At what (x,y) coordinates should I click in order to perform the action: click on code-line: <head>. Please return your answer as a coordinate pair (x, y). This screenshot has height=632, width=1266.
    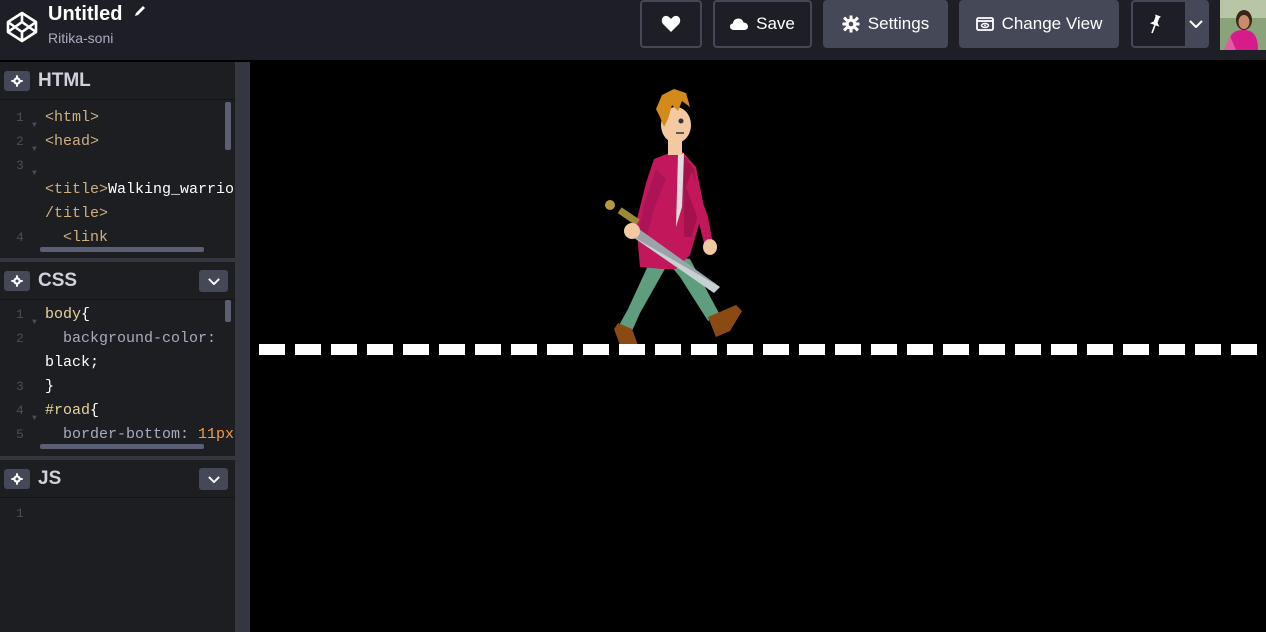
    Looking at the image, I should click on (72, 141).